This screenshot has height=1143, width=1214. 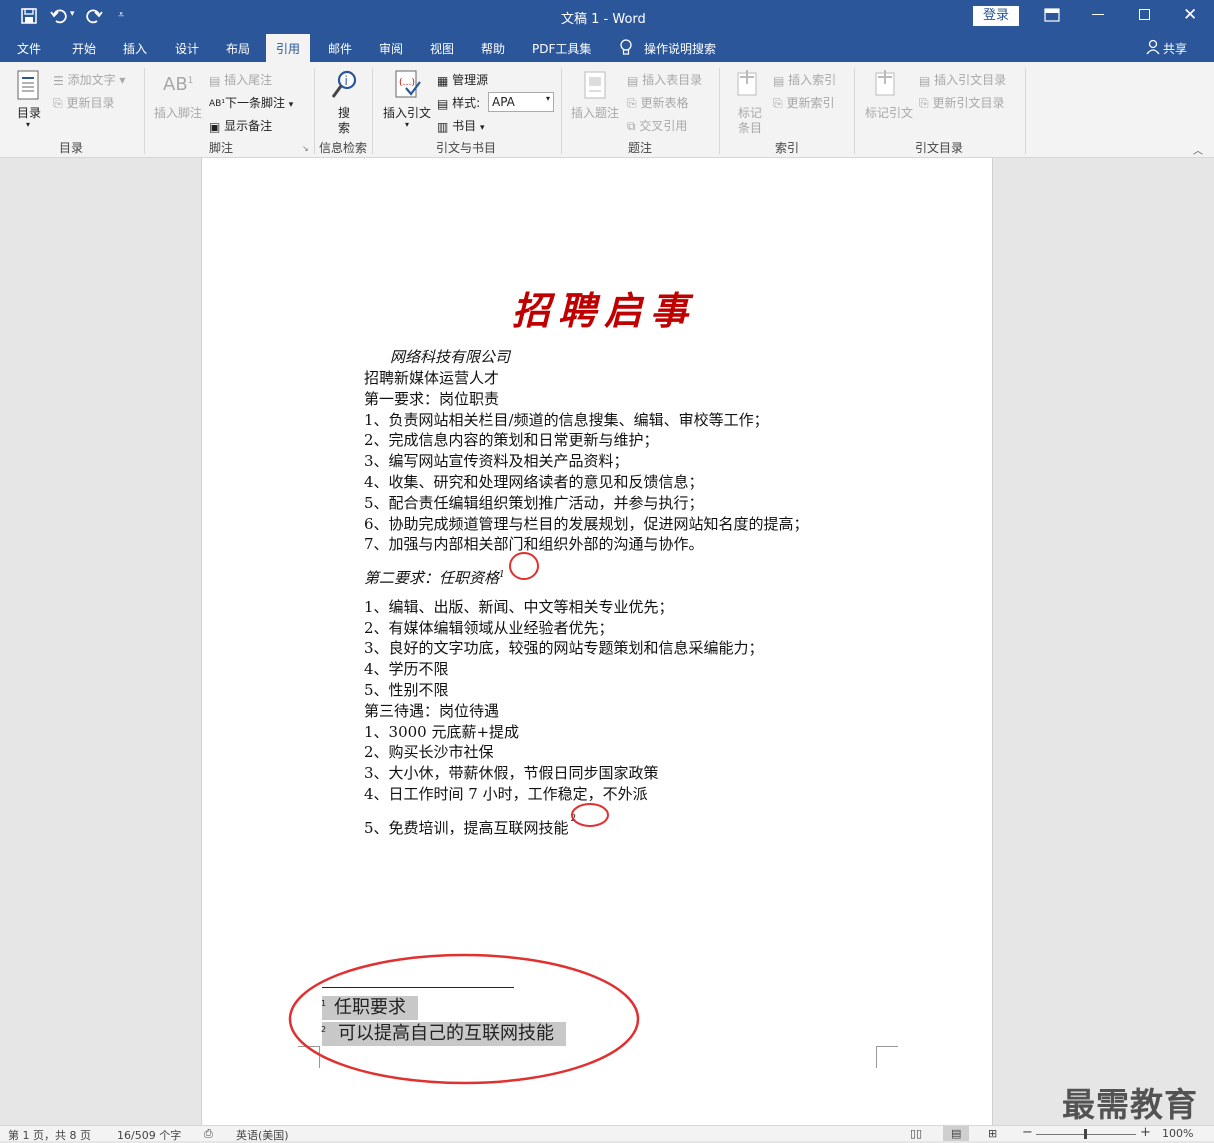 I want to click on mark-citation-button: 标记引文, so click(x=889, y=112).